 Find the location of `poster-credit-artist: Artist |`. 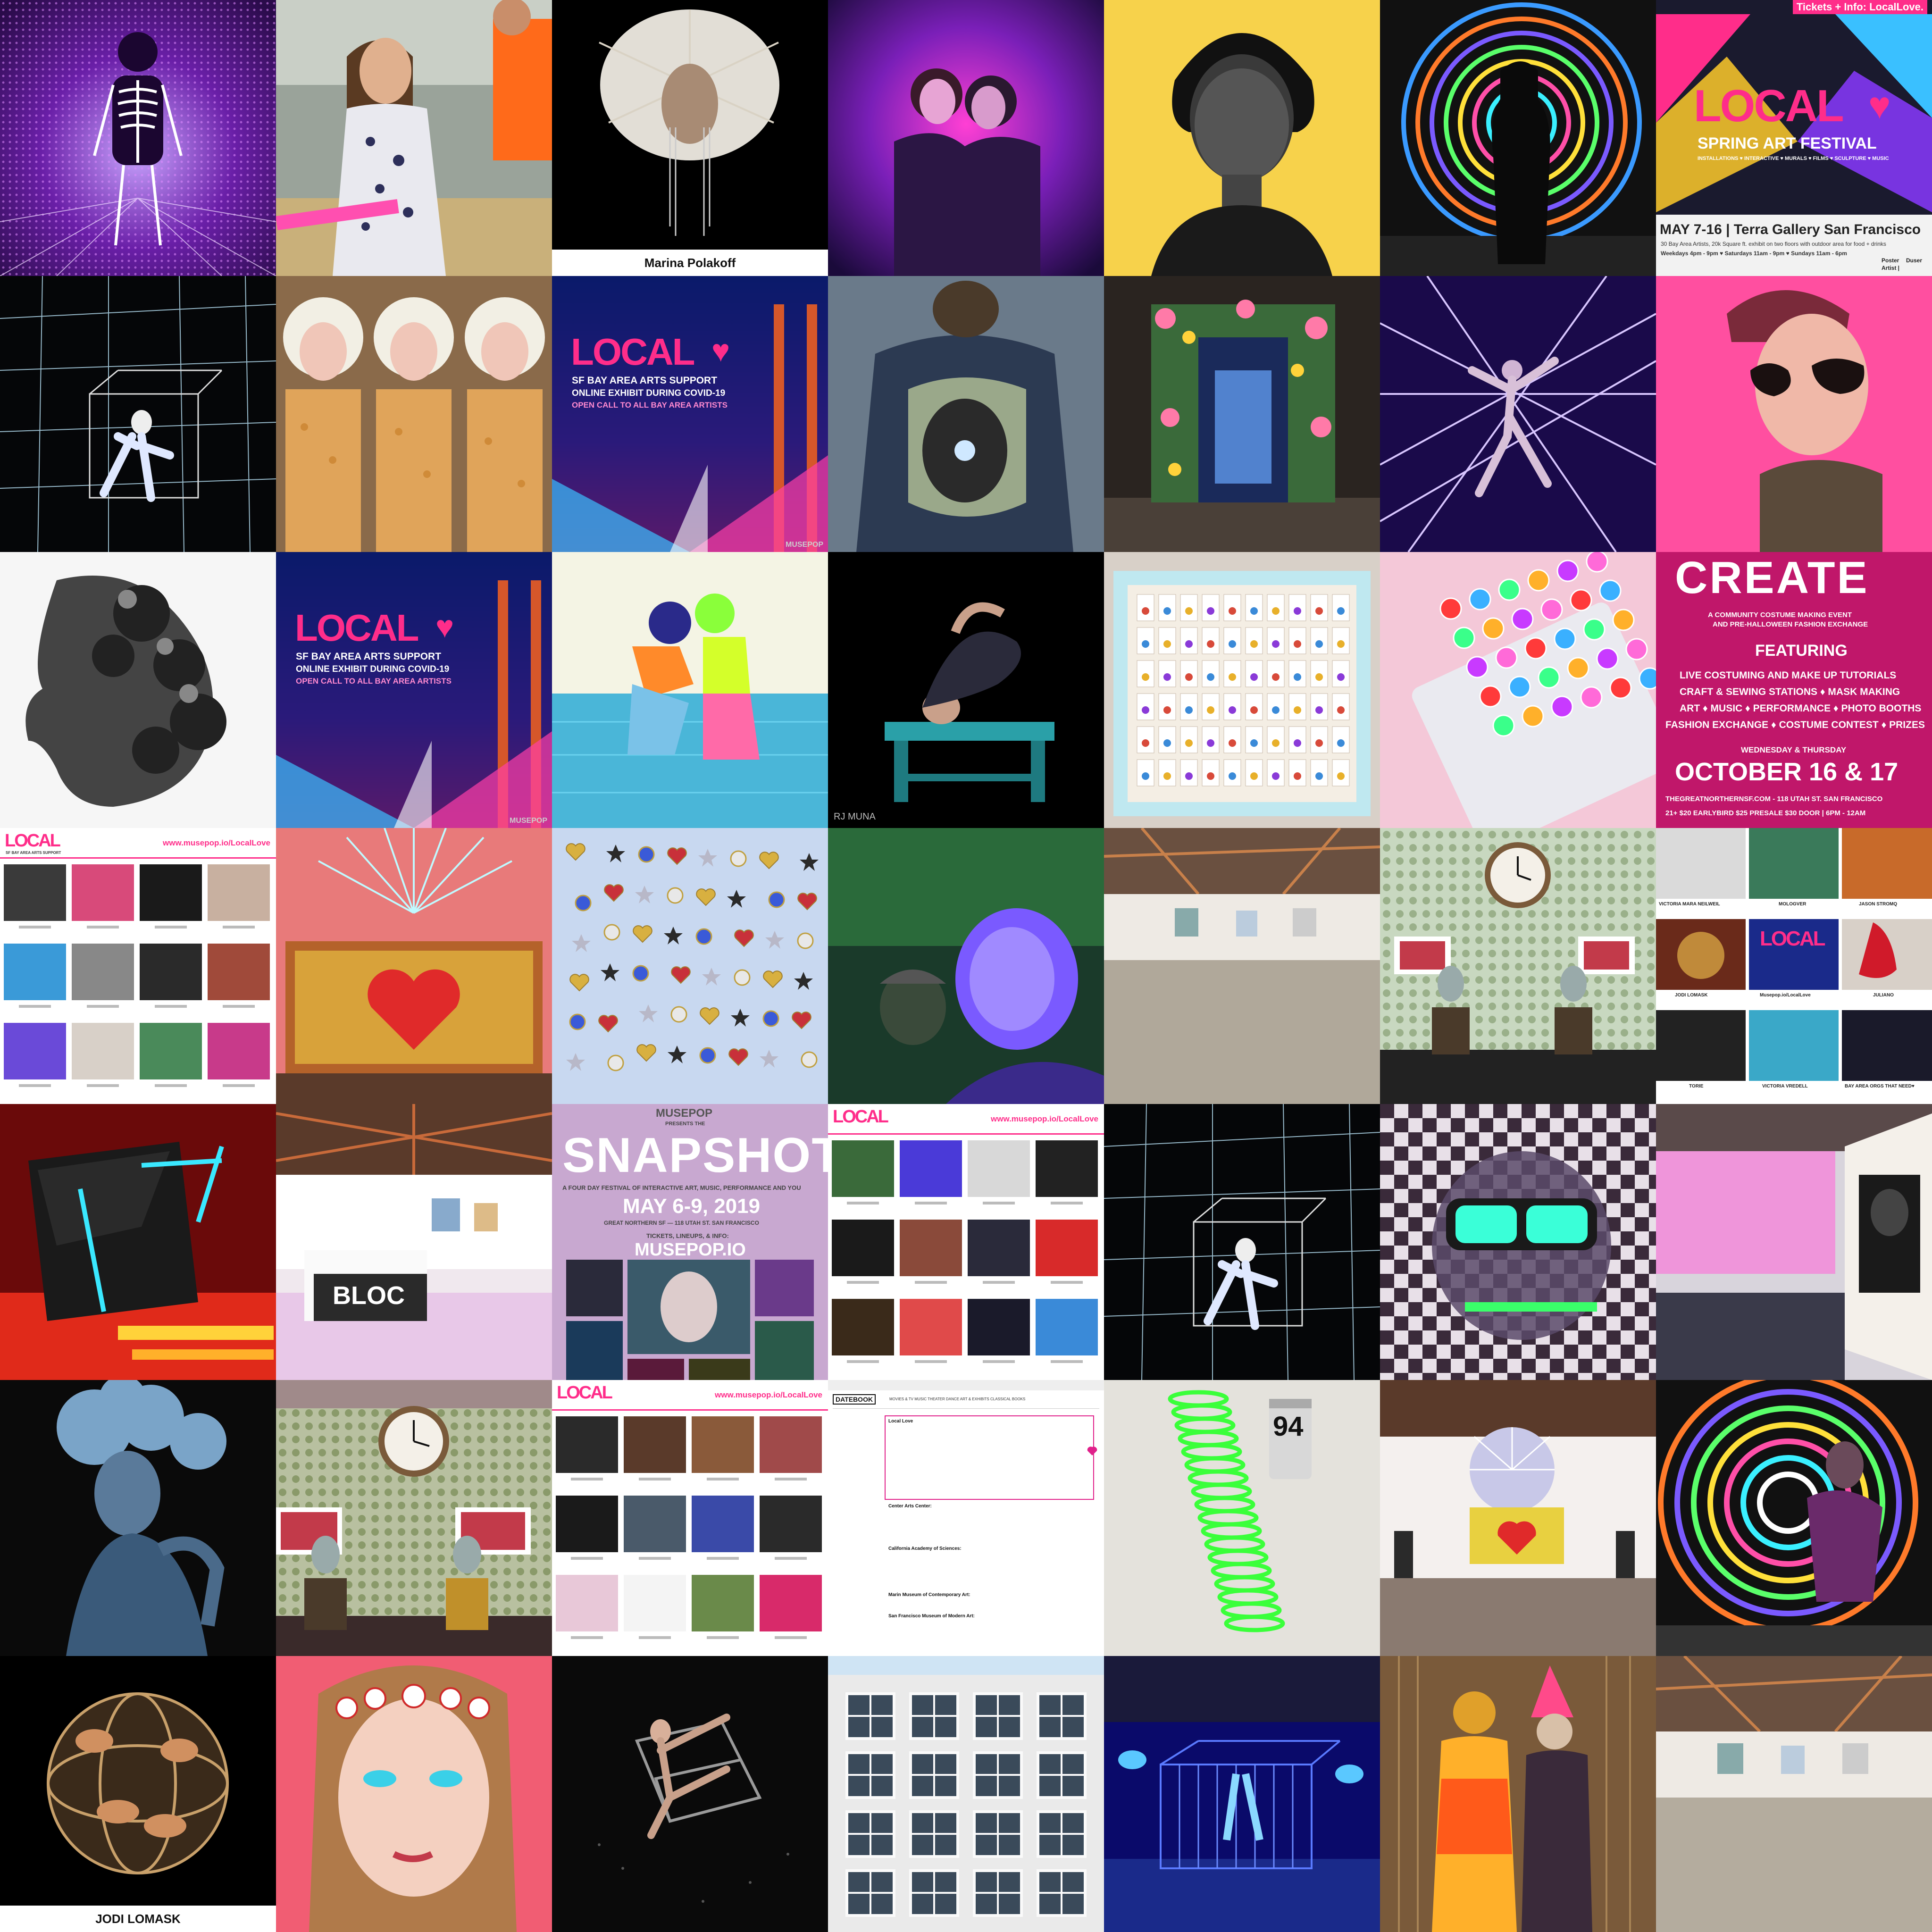

poster-credit-artist: Artist | is located at coordinates (1891, 268).